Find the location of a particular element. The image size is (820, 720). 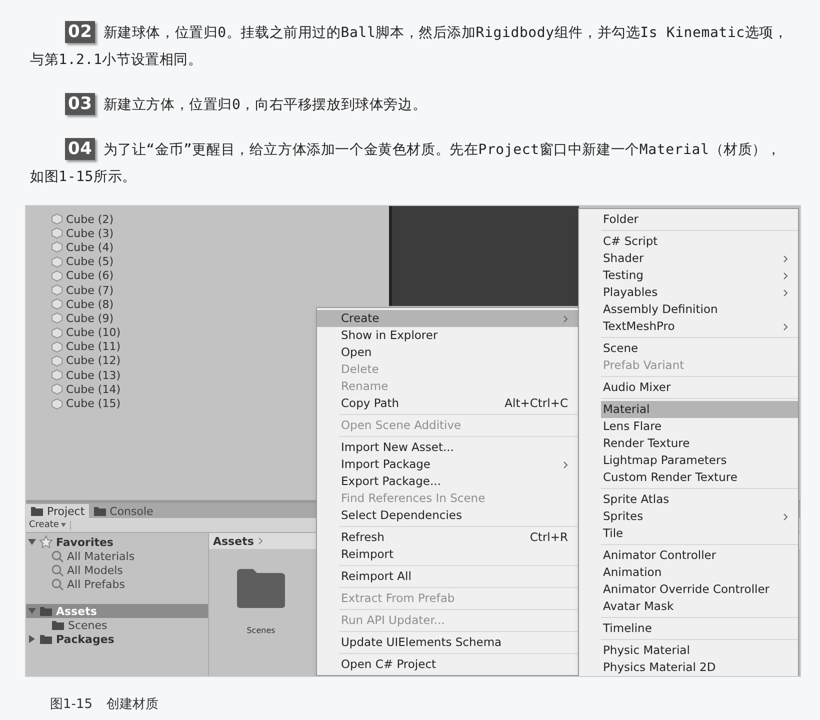

menu-item: Audio Mixer is located at coordinates (699, 387).